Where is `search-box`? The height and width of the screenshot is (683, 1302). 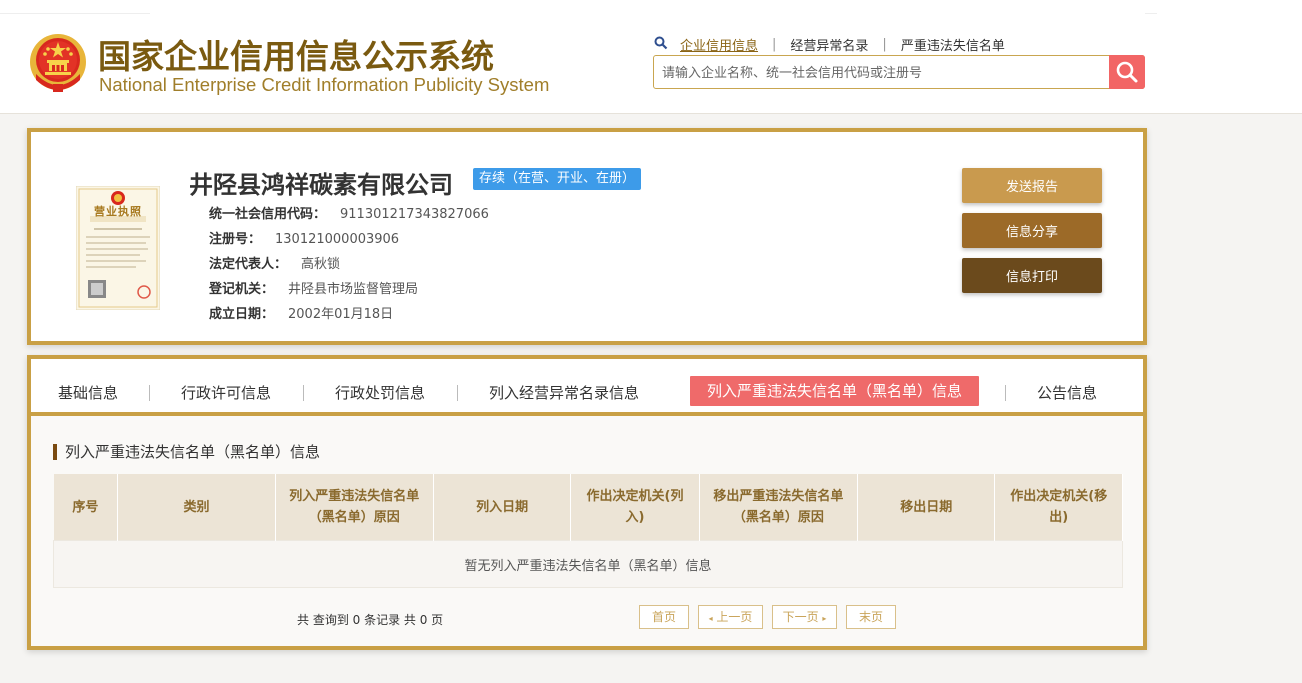
search-box is located at coordinates (899, 72).